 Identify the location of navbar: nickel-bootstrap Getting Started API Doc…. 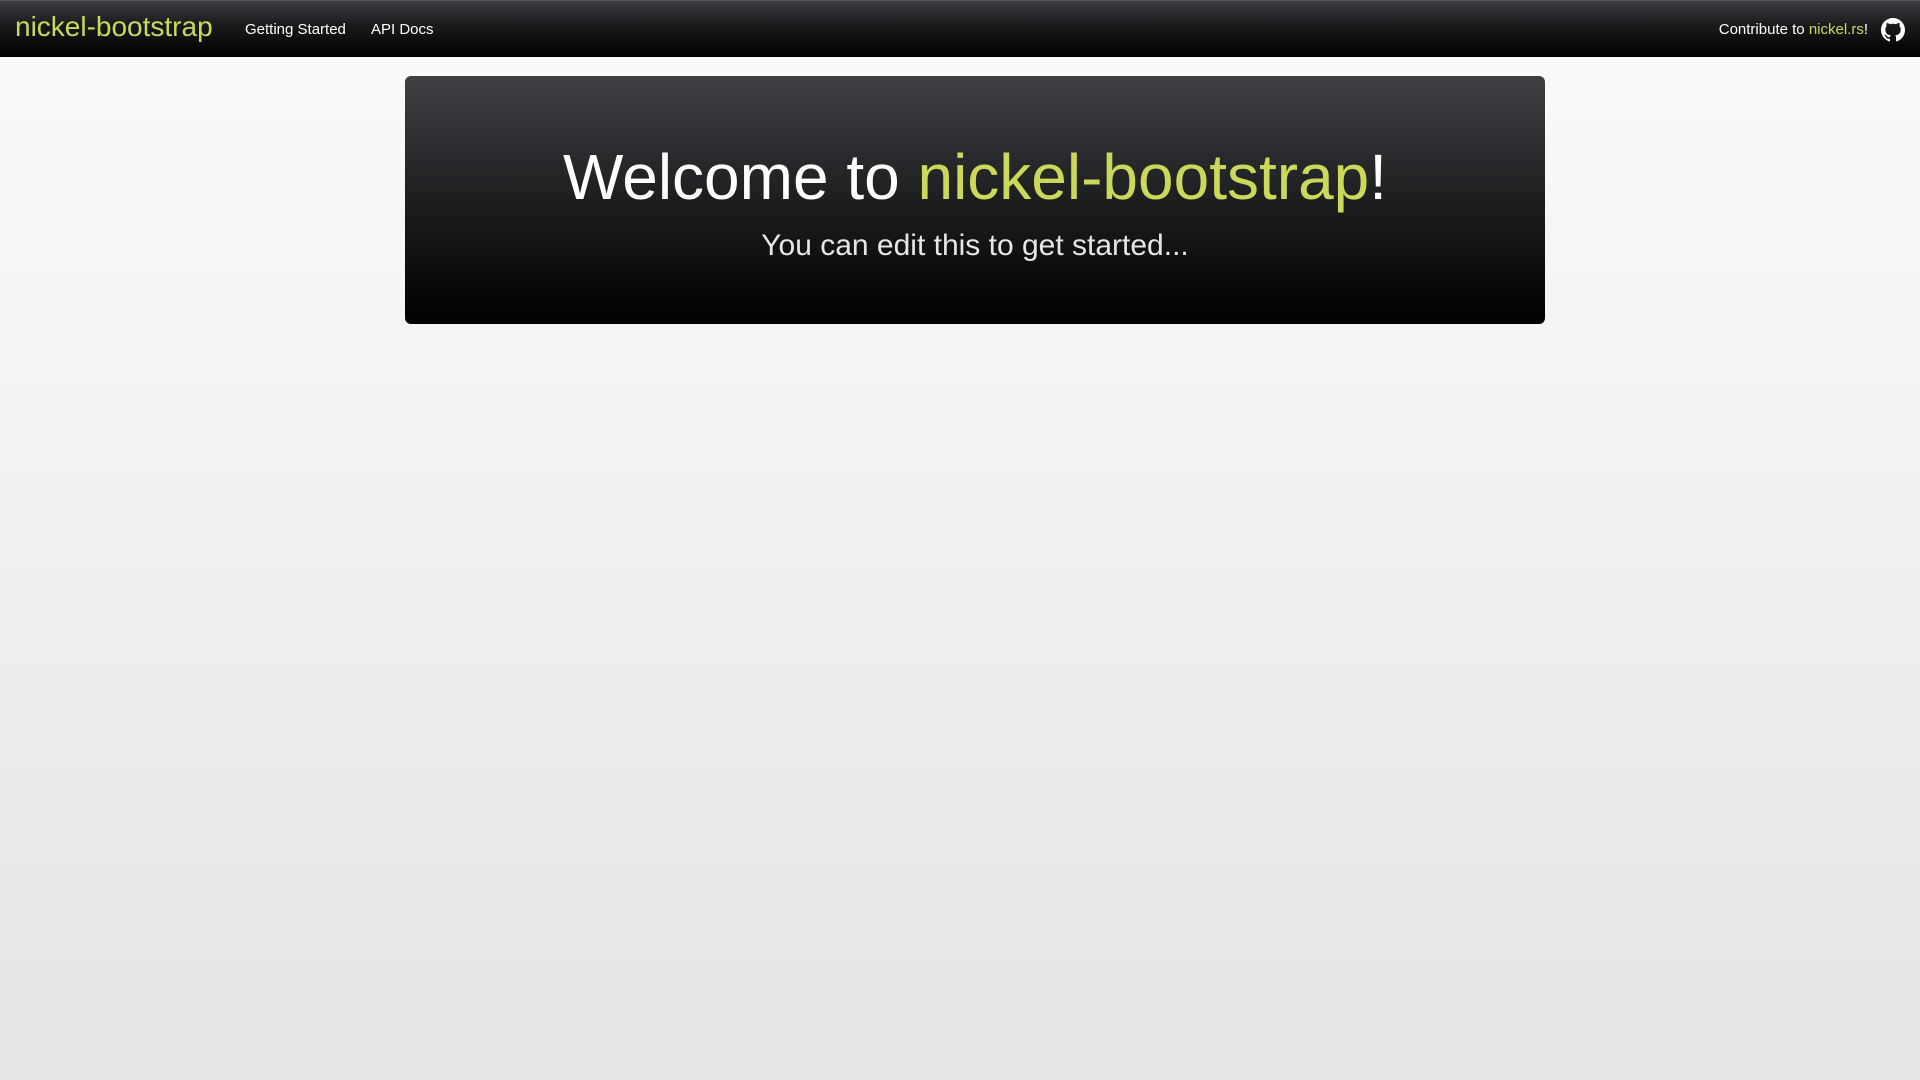
(960, 28).